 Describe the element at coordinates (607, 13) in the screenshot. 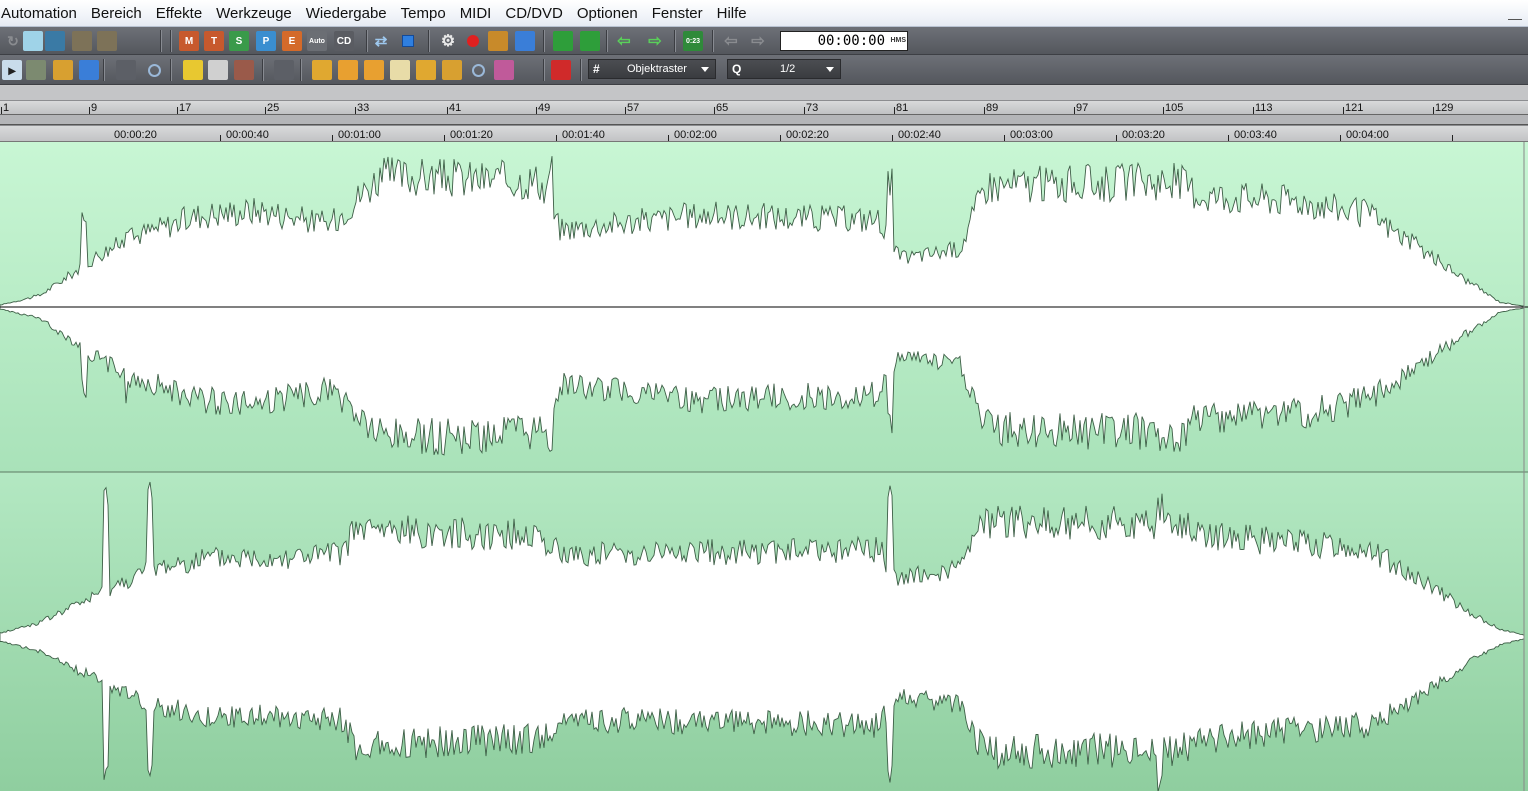

I see `menu-optionen: Optionen` at that location.